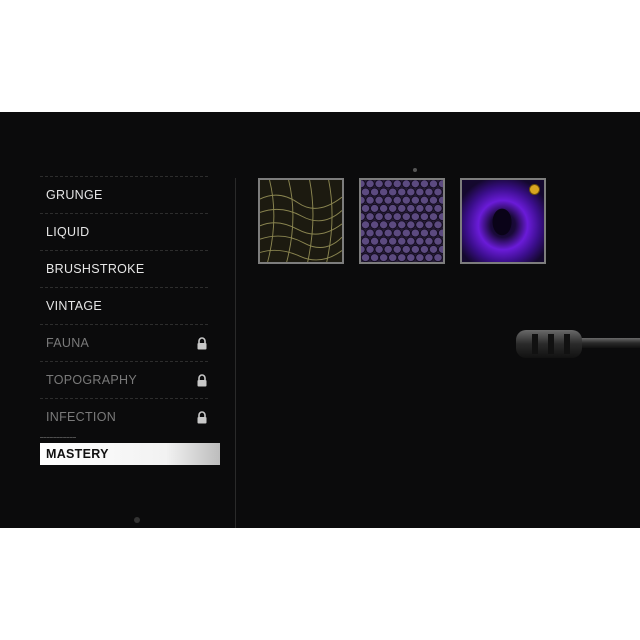 The width and height of the screenshot is (640, 640). What do you see at coordinates (124, 416) in the screenshot?
I see `menu-item-infection: INFECTION` at bounding box center [124, 416].